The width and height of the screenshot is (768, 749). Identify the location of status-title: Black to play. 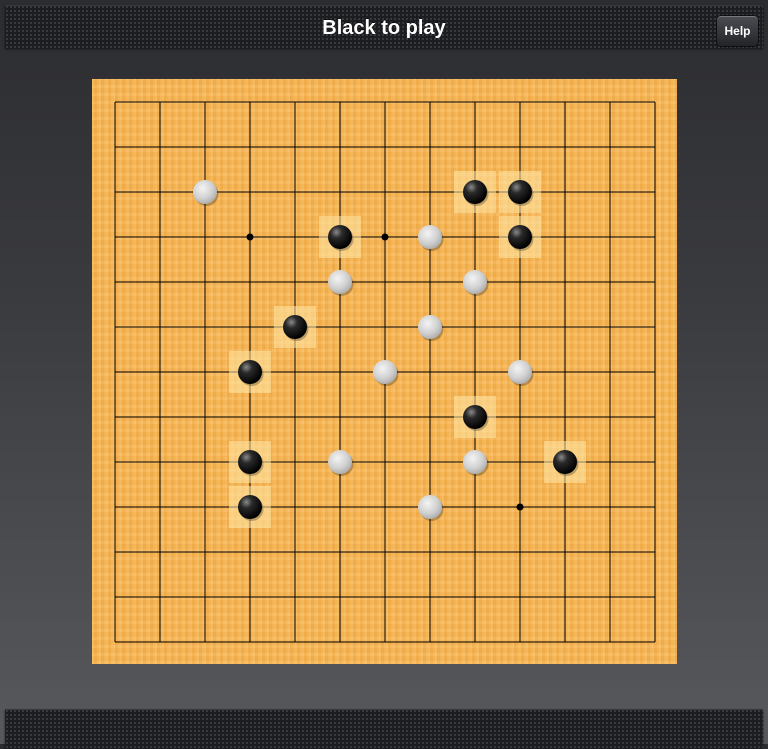
(384, 28).